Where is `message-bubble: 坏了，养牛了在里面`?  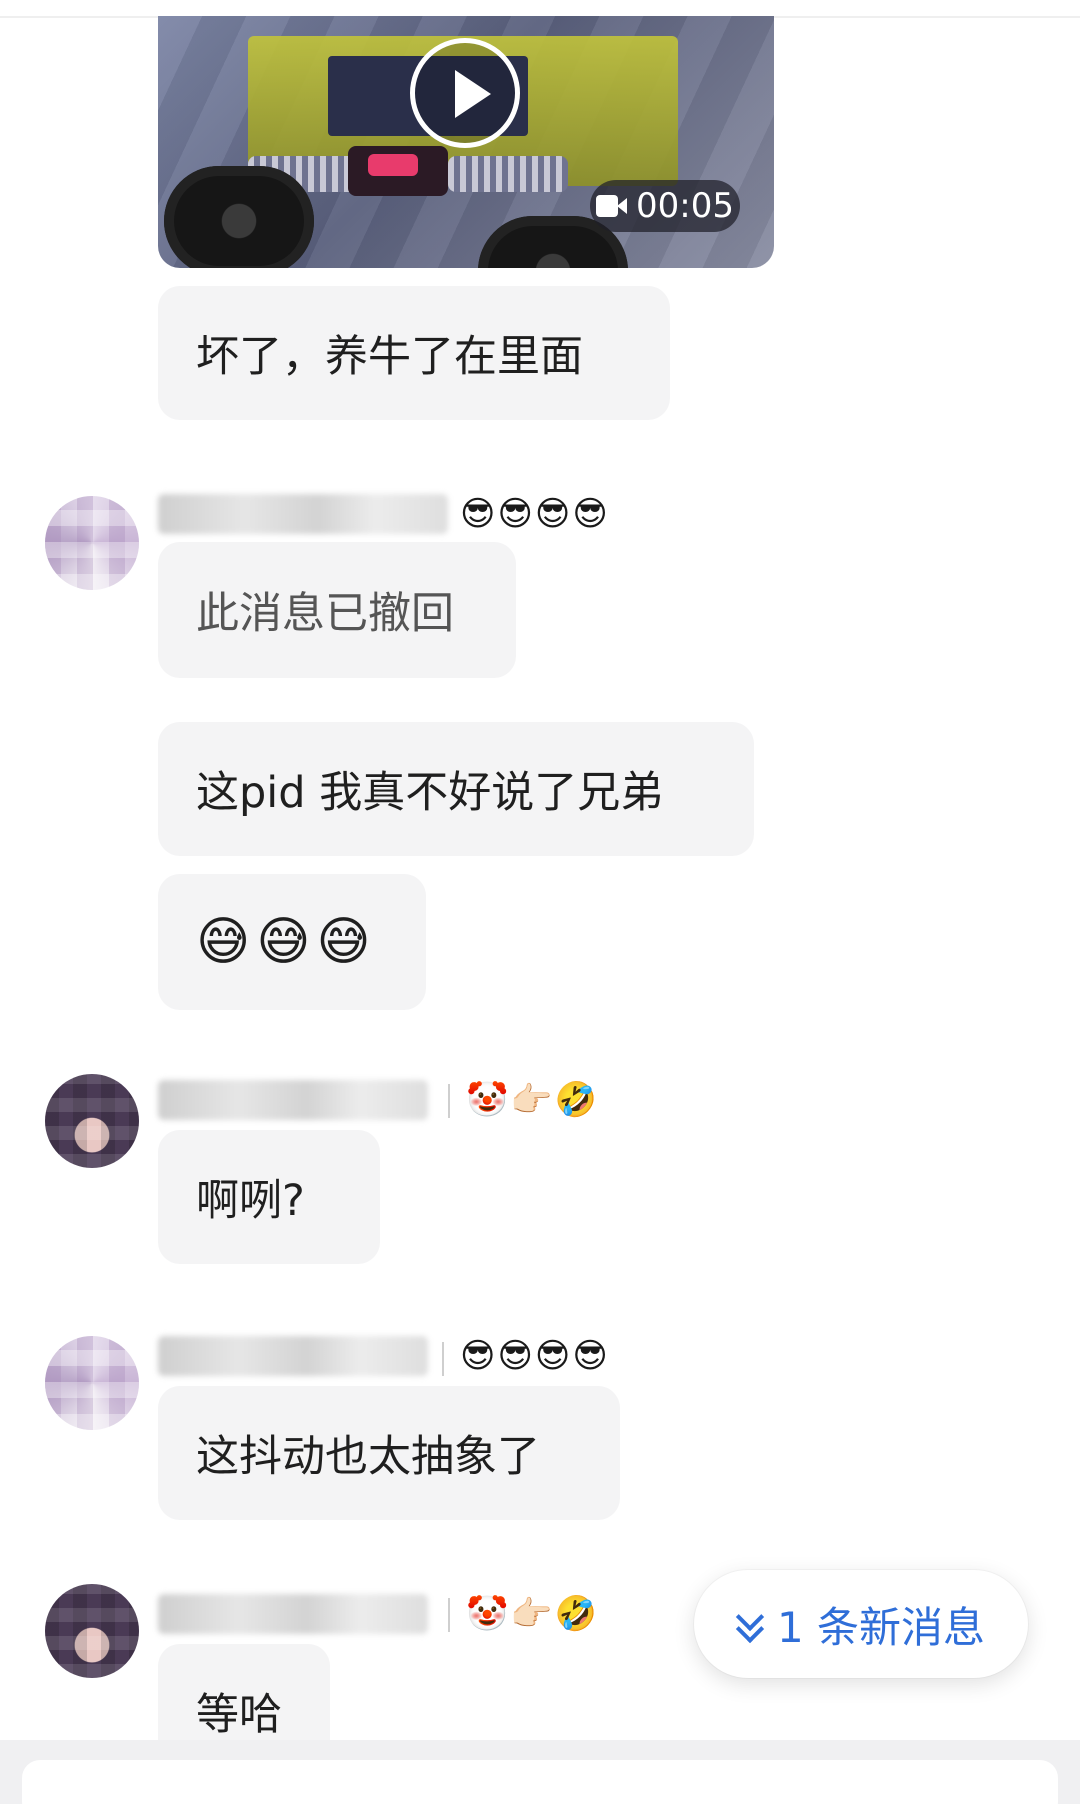
message-bubble: 坏了，养牛了在里面 is located at coordinates (414, 353).